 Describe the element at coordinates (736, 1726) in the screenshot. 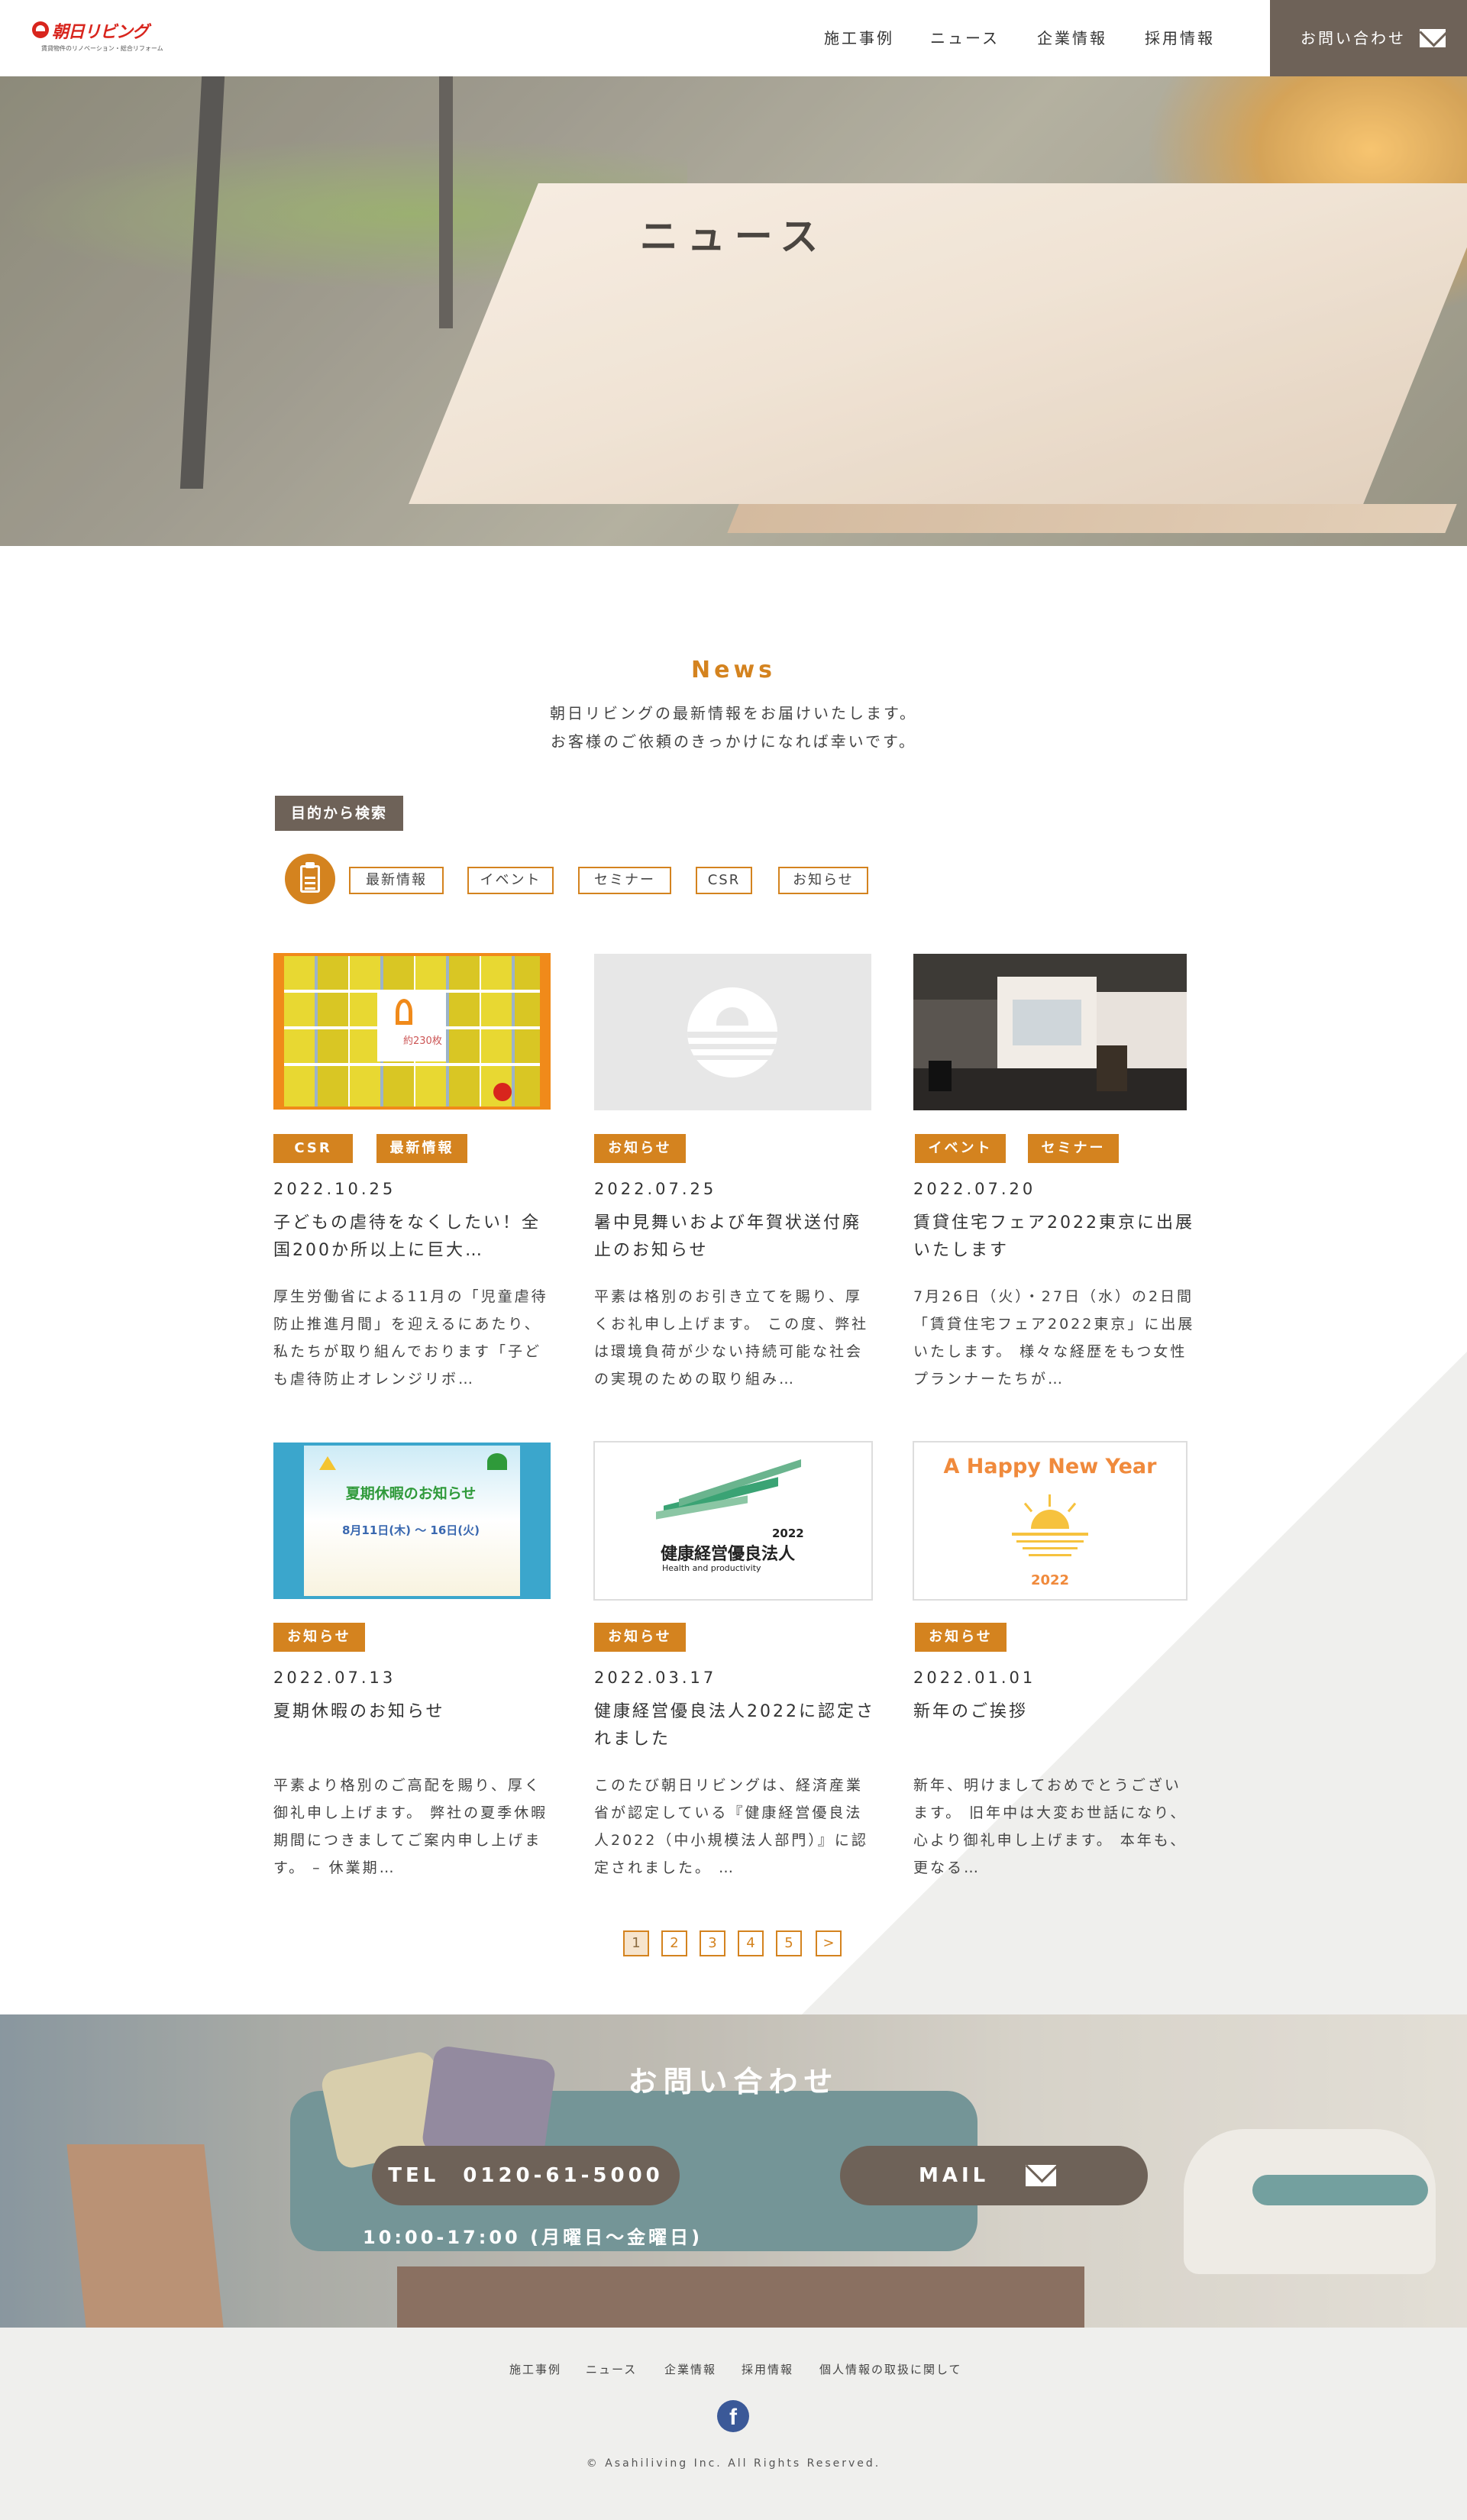

I see `post-title: 健康経営優良法人2022に認定されました` at that location.